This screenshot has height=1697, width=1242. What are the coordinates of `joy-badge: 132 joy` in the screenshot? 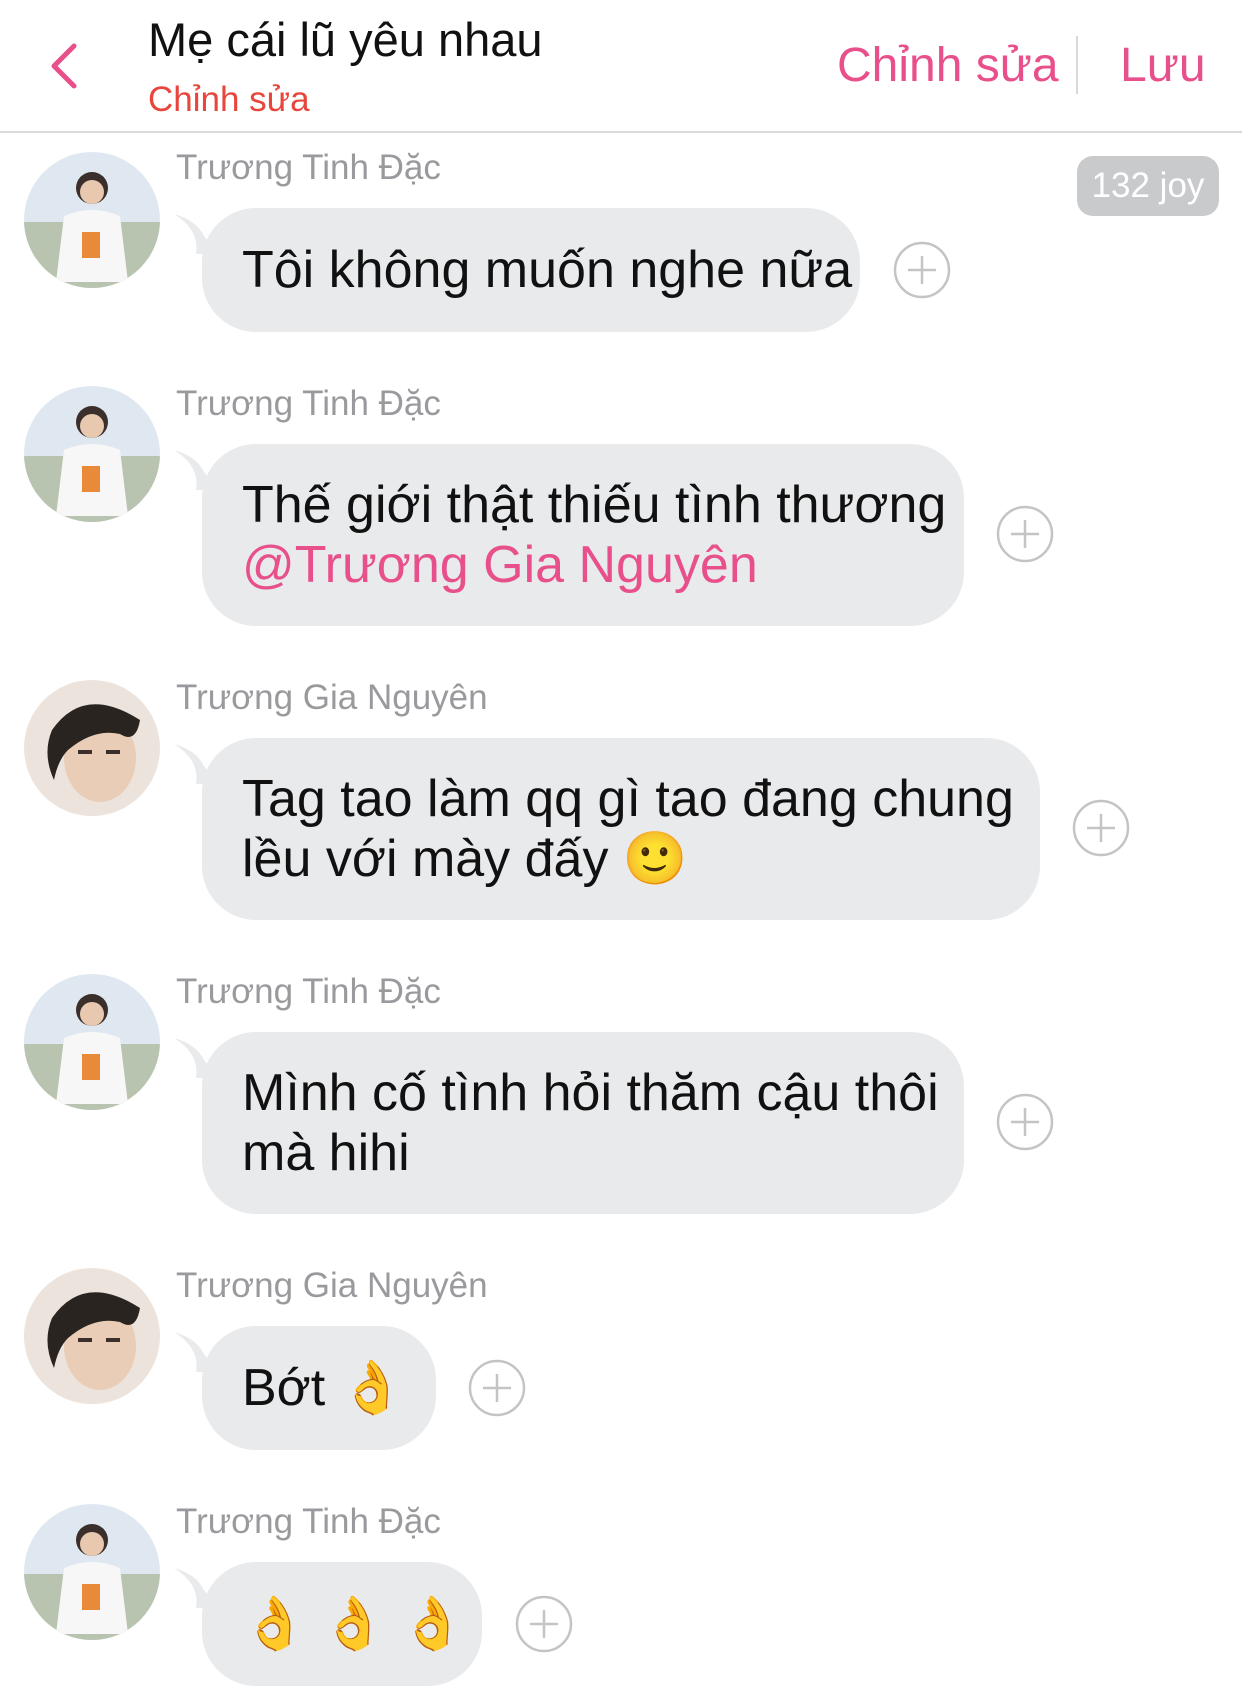 It's located at (1148, 186).